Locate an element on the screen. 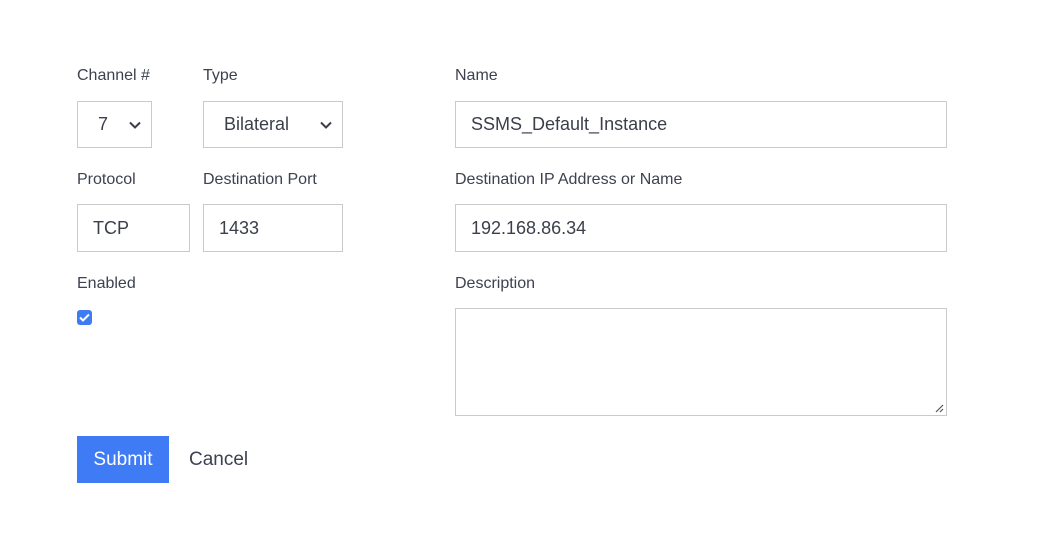 The width and height of the screenshot is (1056, 545). resize-grip-icon is located at coordinates (939, 408).